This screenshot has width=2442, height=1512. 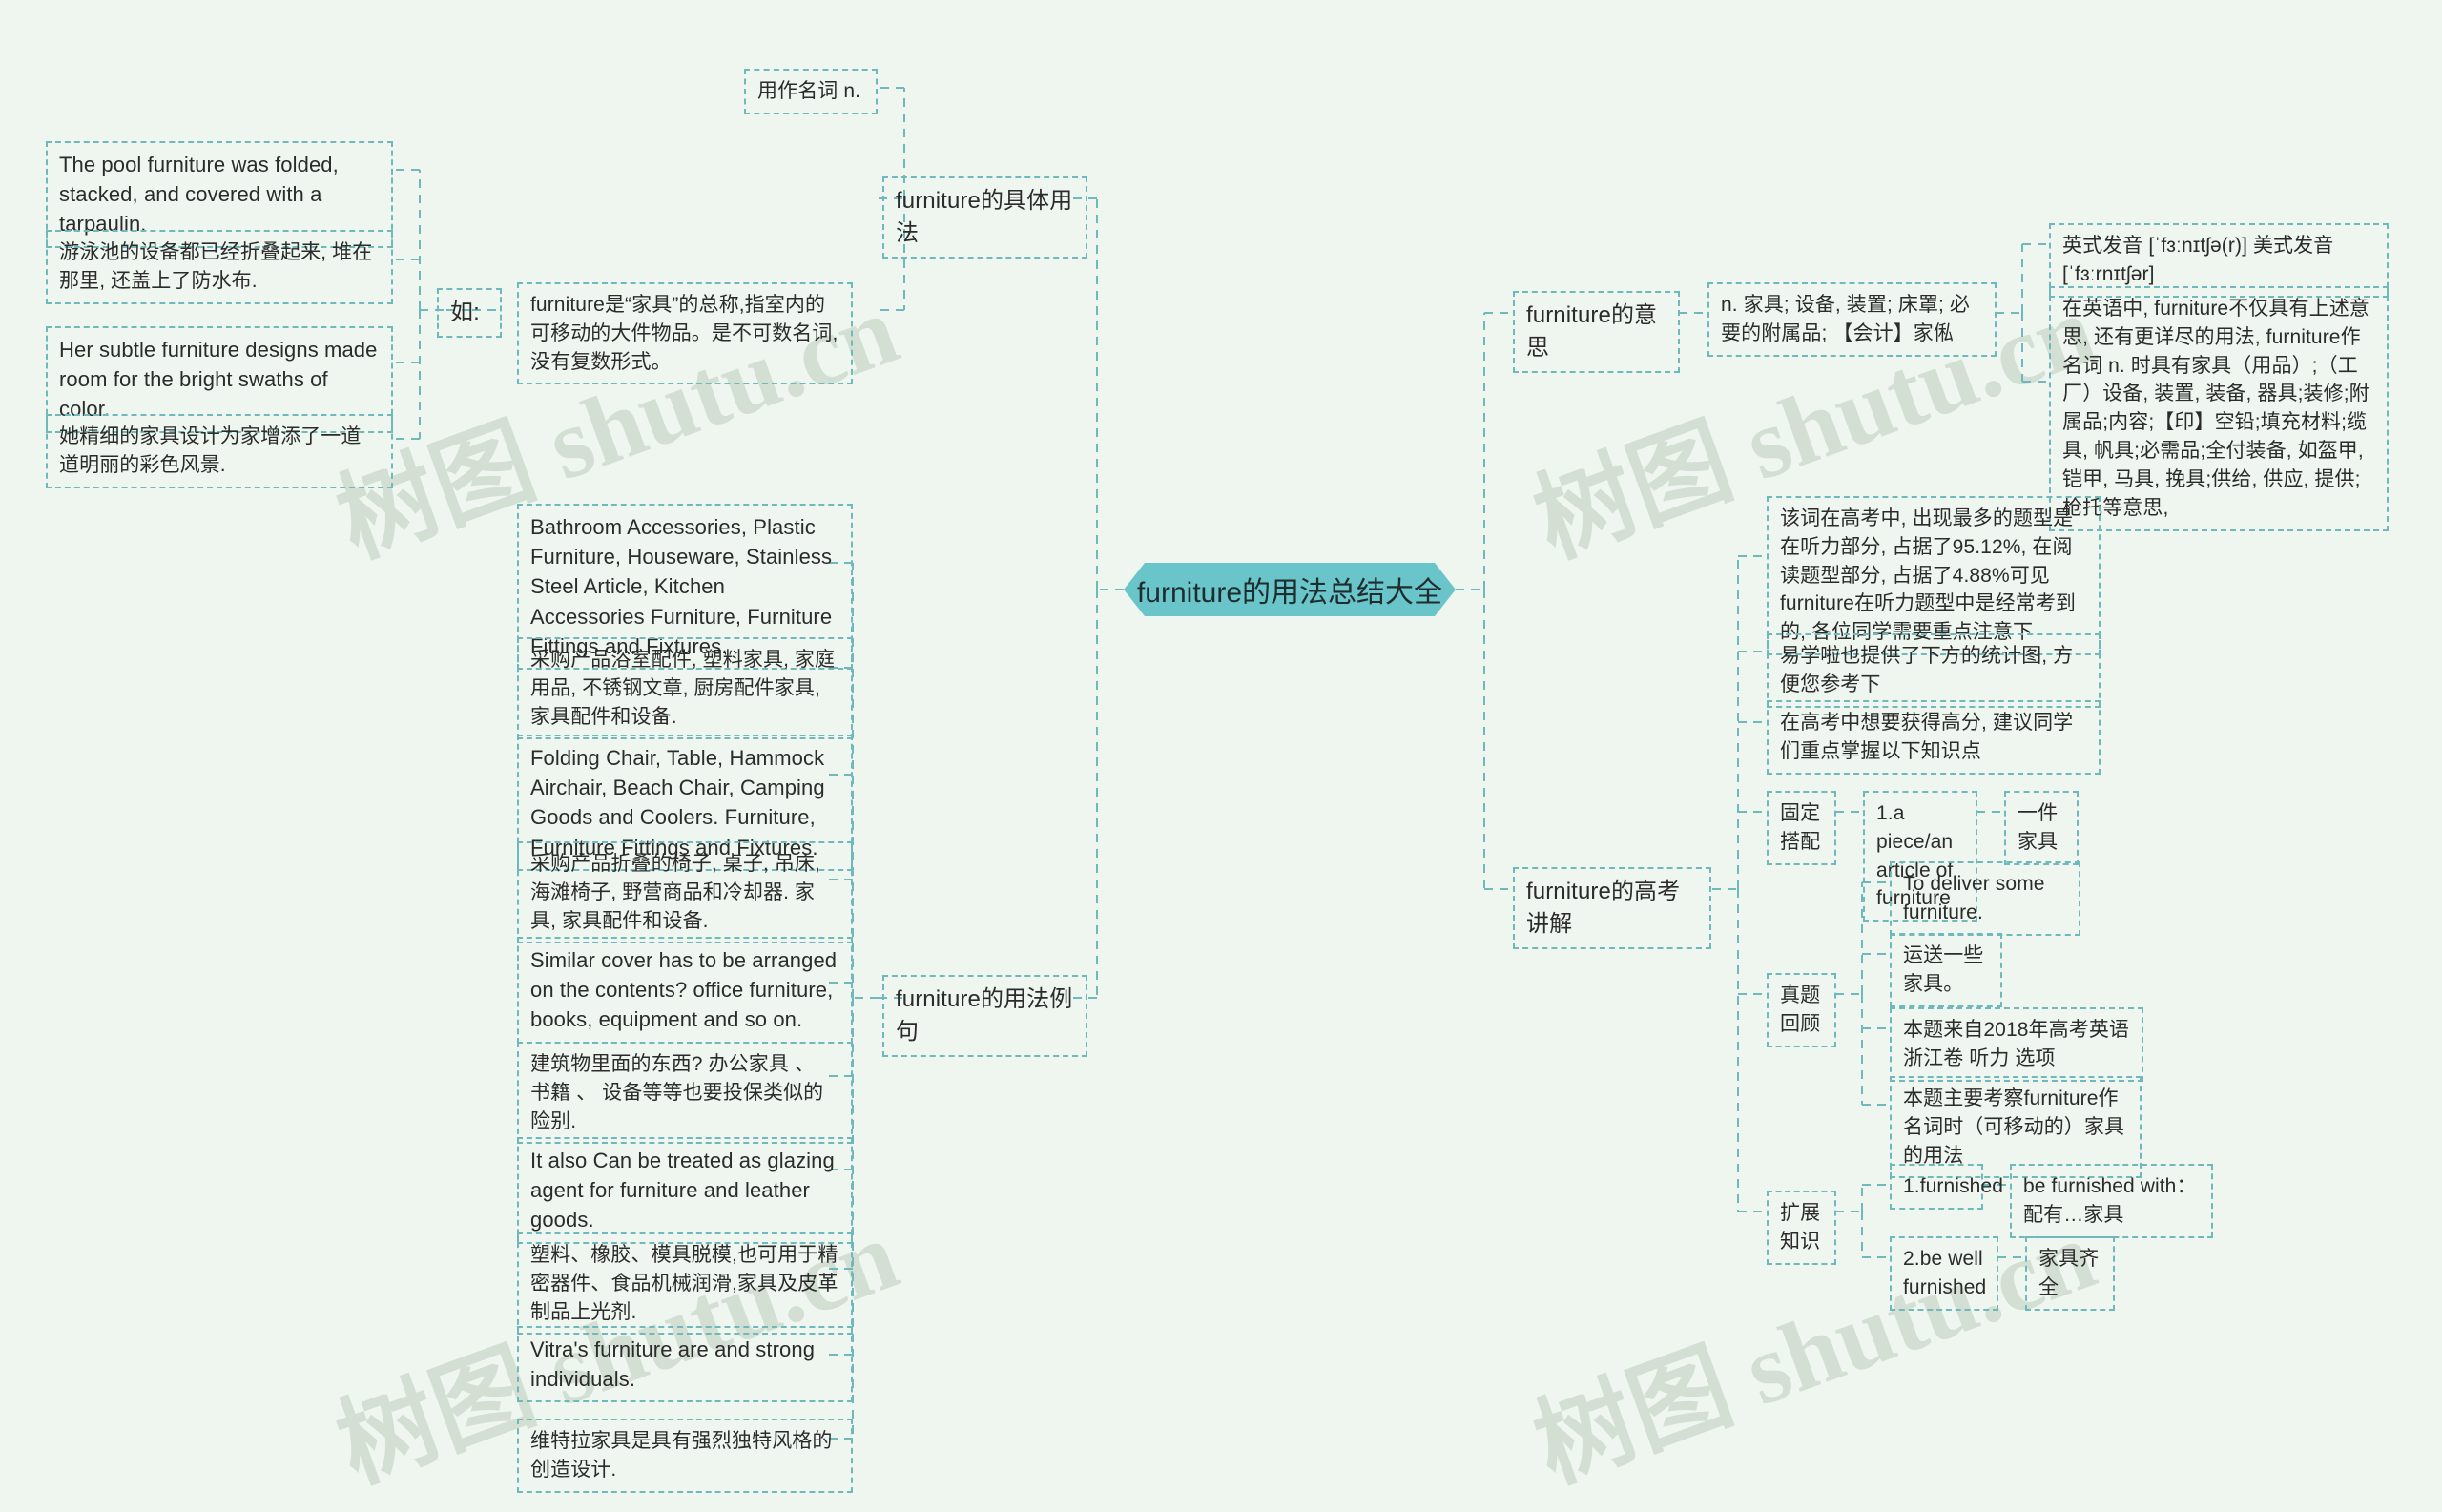 What do you see at coordinates (1852, 319) in the screenshot?
I see `node-meaning-definition: n. 家具; 设备, 装置; 床罩; 必要的附属品; 【会计】家俬` at bounding box center [1852, 319].